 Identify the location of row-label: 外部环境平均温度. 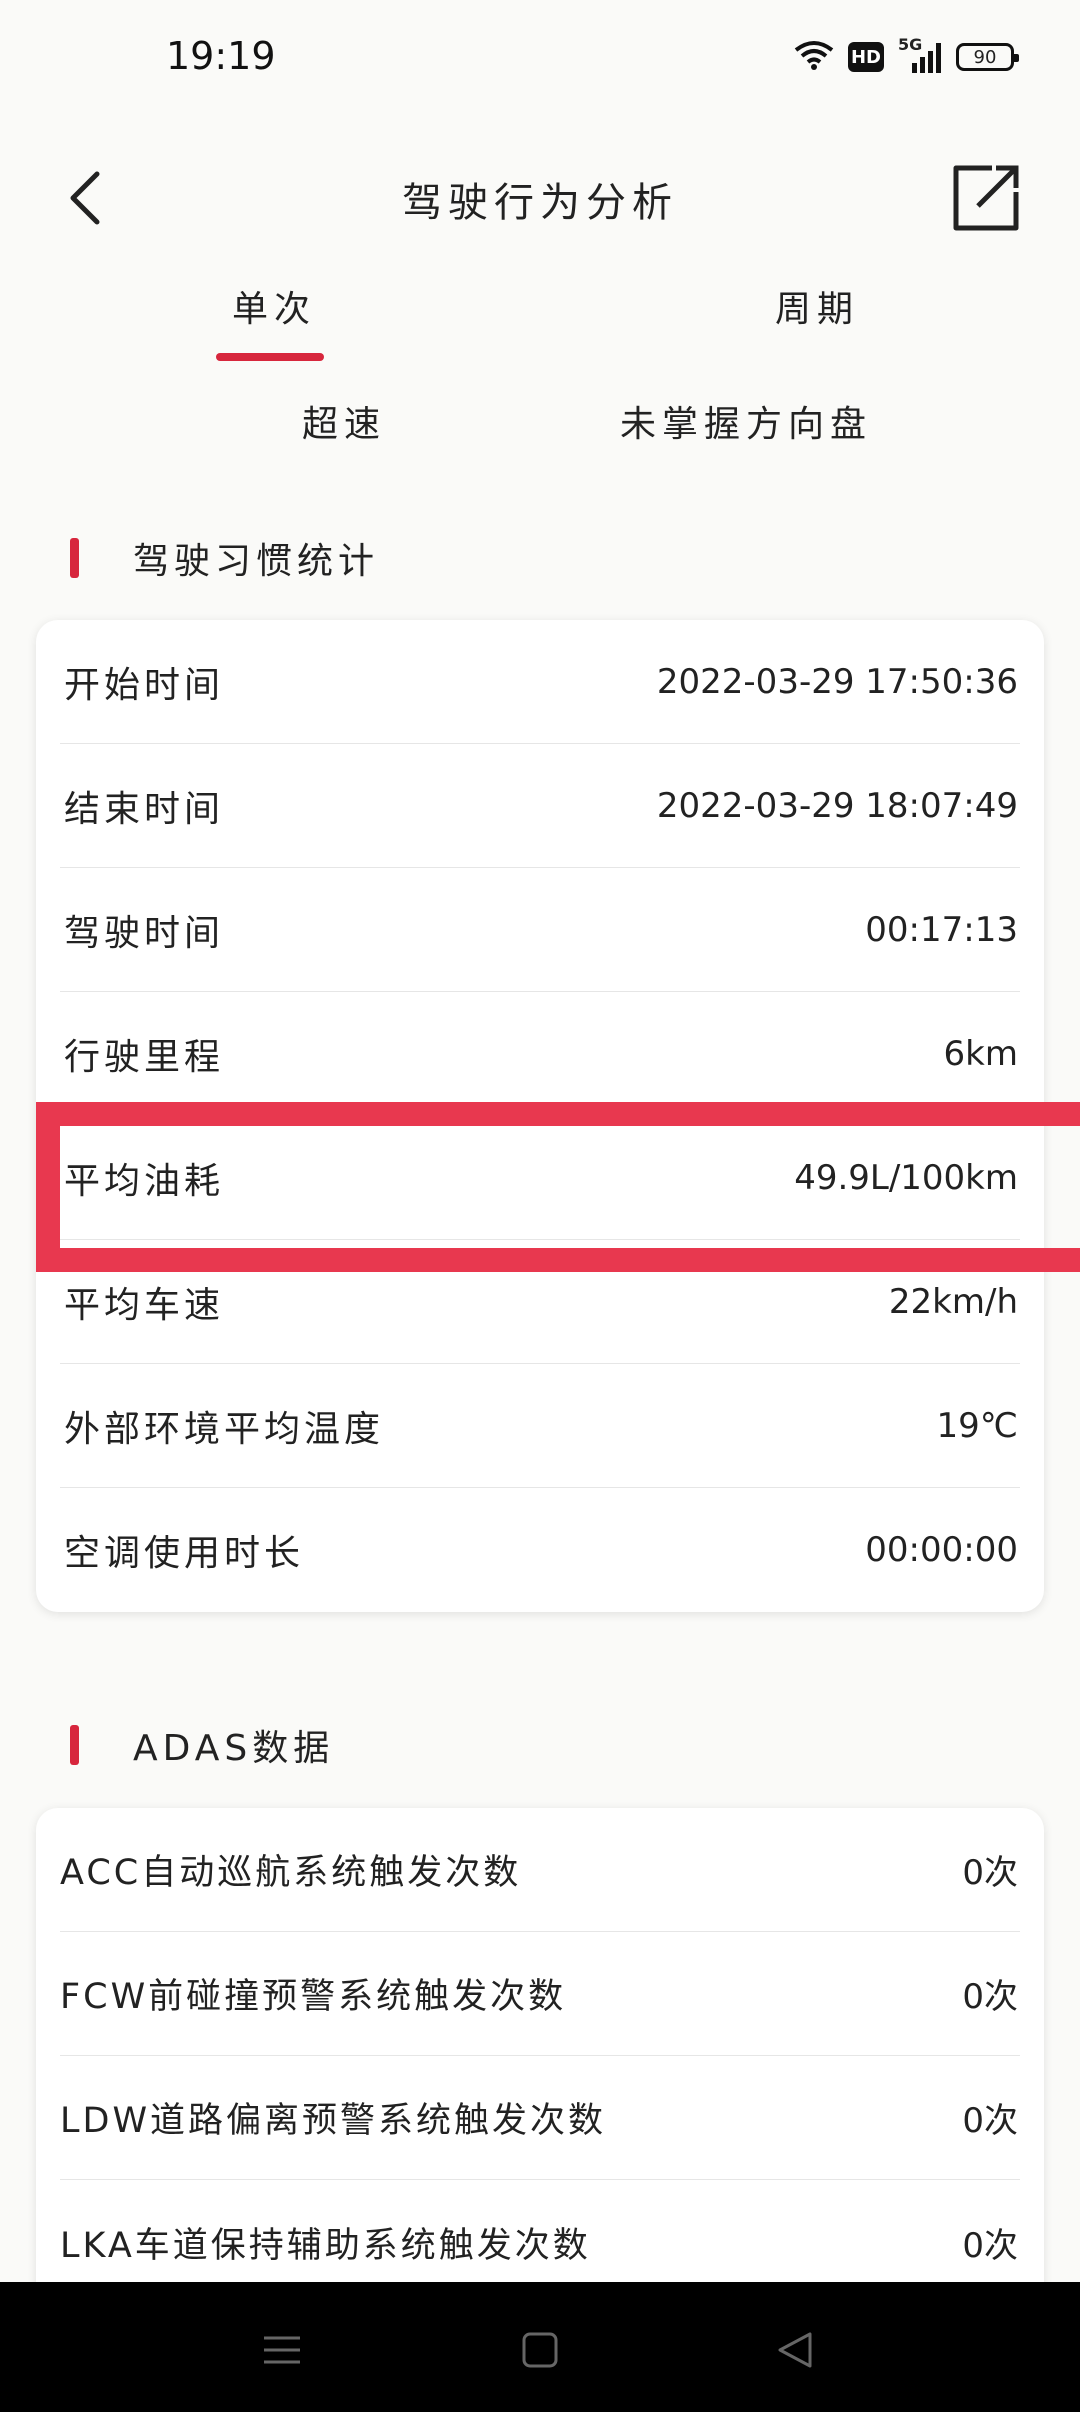
(224, 1429).